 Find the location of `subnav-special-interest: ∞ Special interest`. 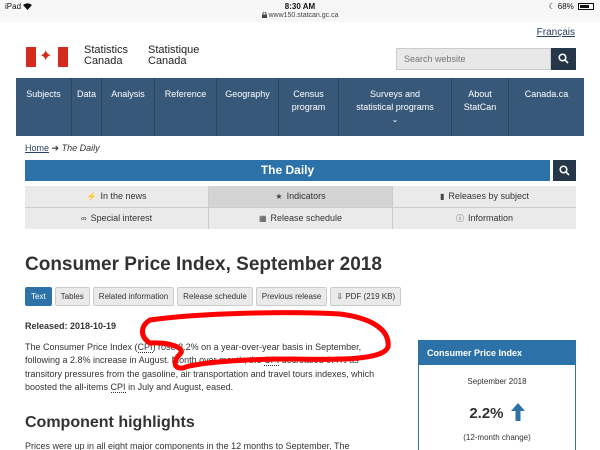

subnav-special-interest: ∞ Special interest is located at coordinates (116, 218).